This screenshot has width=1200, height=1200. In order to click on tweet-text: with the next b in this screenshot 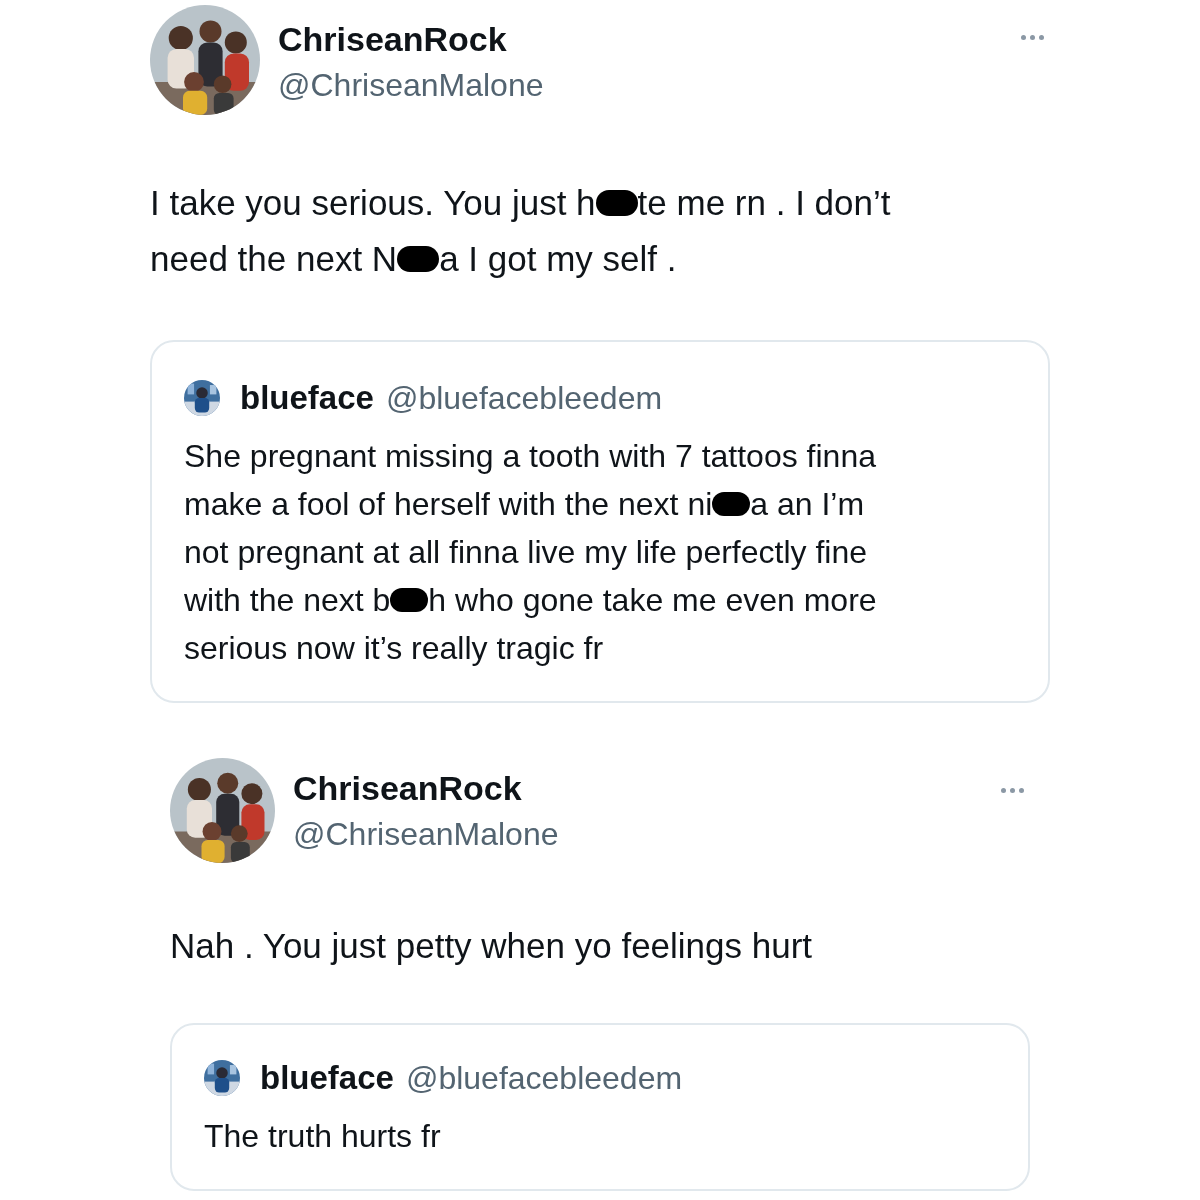, I will do `click(287, 600)`.